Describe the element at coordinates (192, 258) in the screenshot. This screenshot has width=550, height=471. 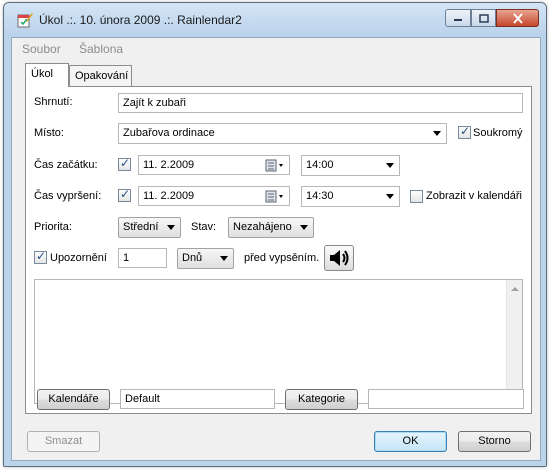
I see `reminder-unit-value: Dnů` at that location.